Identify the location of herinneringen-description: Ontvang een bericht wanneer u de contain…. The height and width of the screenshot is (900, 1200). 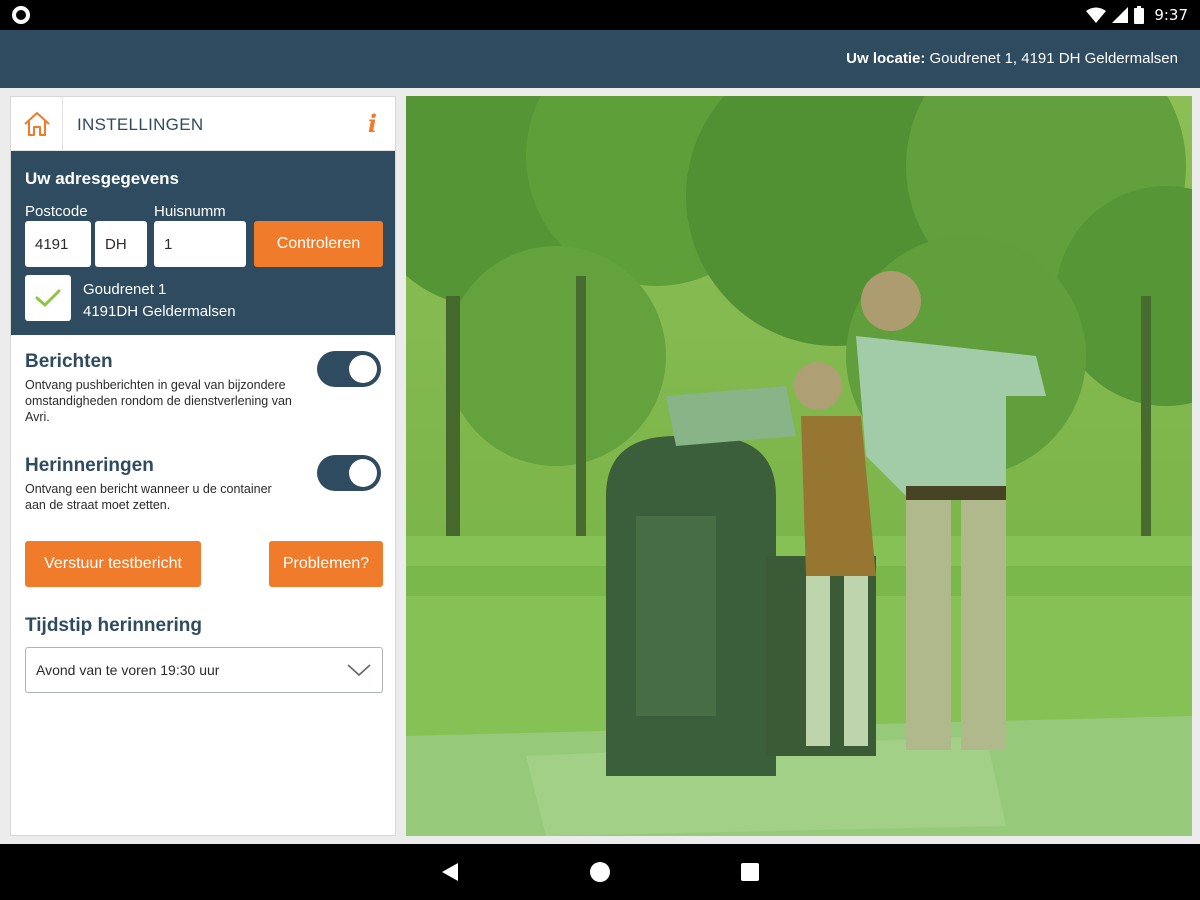
(148, 497).